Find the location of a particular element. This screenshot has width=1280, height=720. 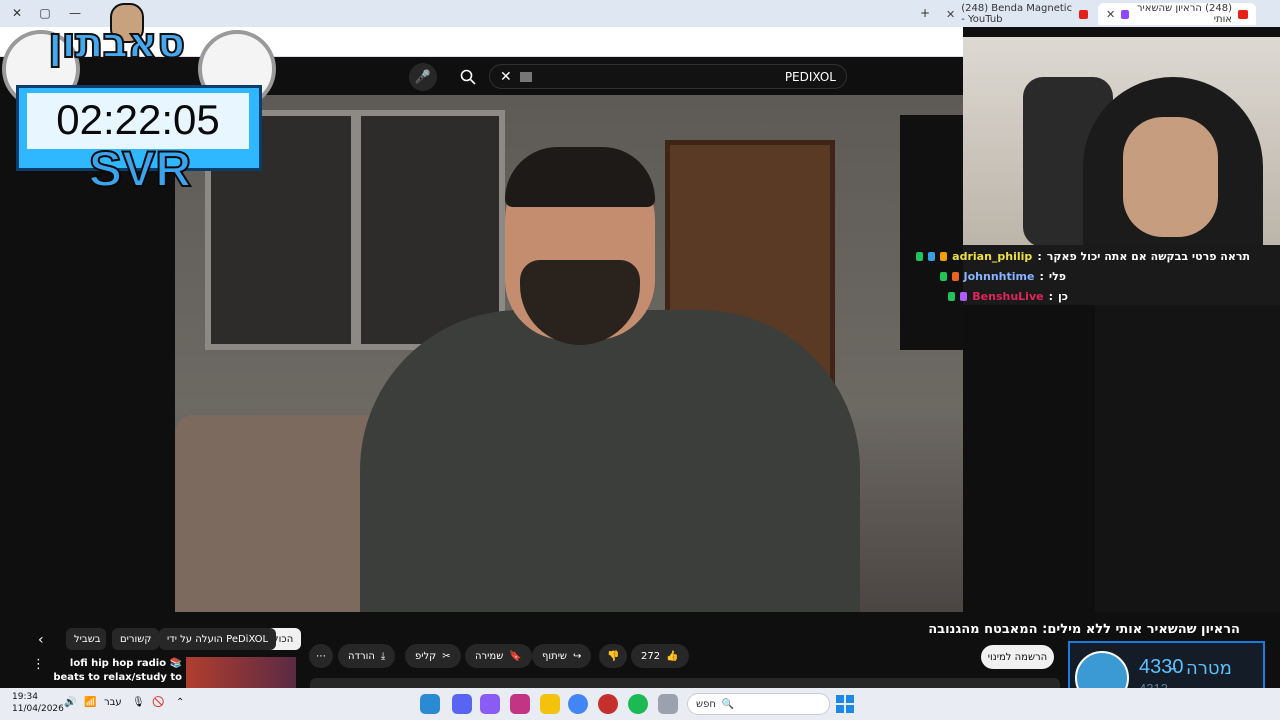

goal-label: מטרה is located at coordinates (1209, 668).